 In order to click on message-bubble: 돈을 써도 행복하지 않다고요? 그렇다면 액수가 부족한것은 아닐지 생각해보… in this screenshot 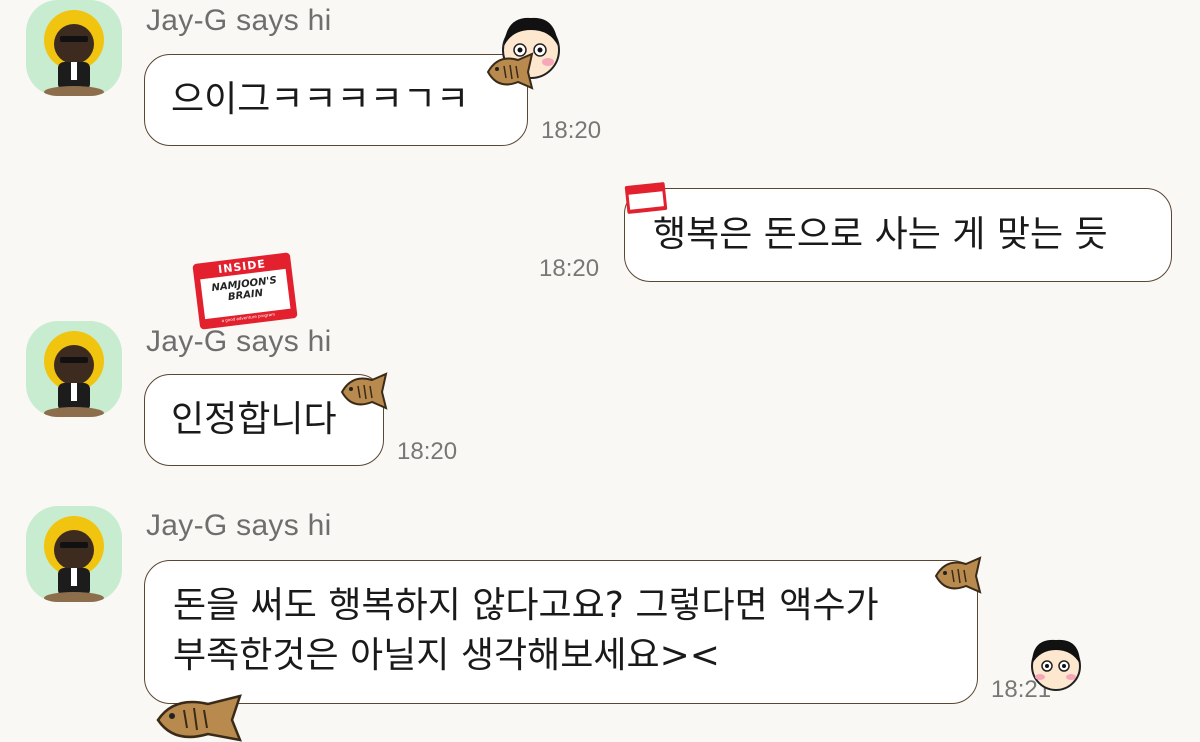, I will do `click(561, 632)`.